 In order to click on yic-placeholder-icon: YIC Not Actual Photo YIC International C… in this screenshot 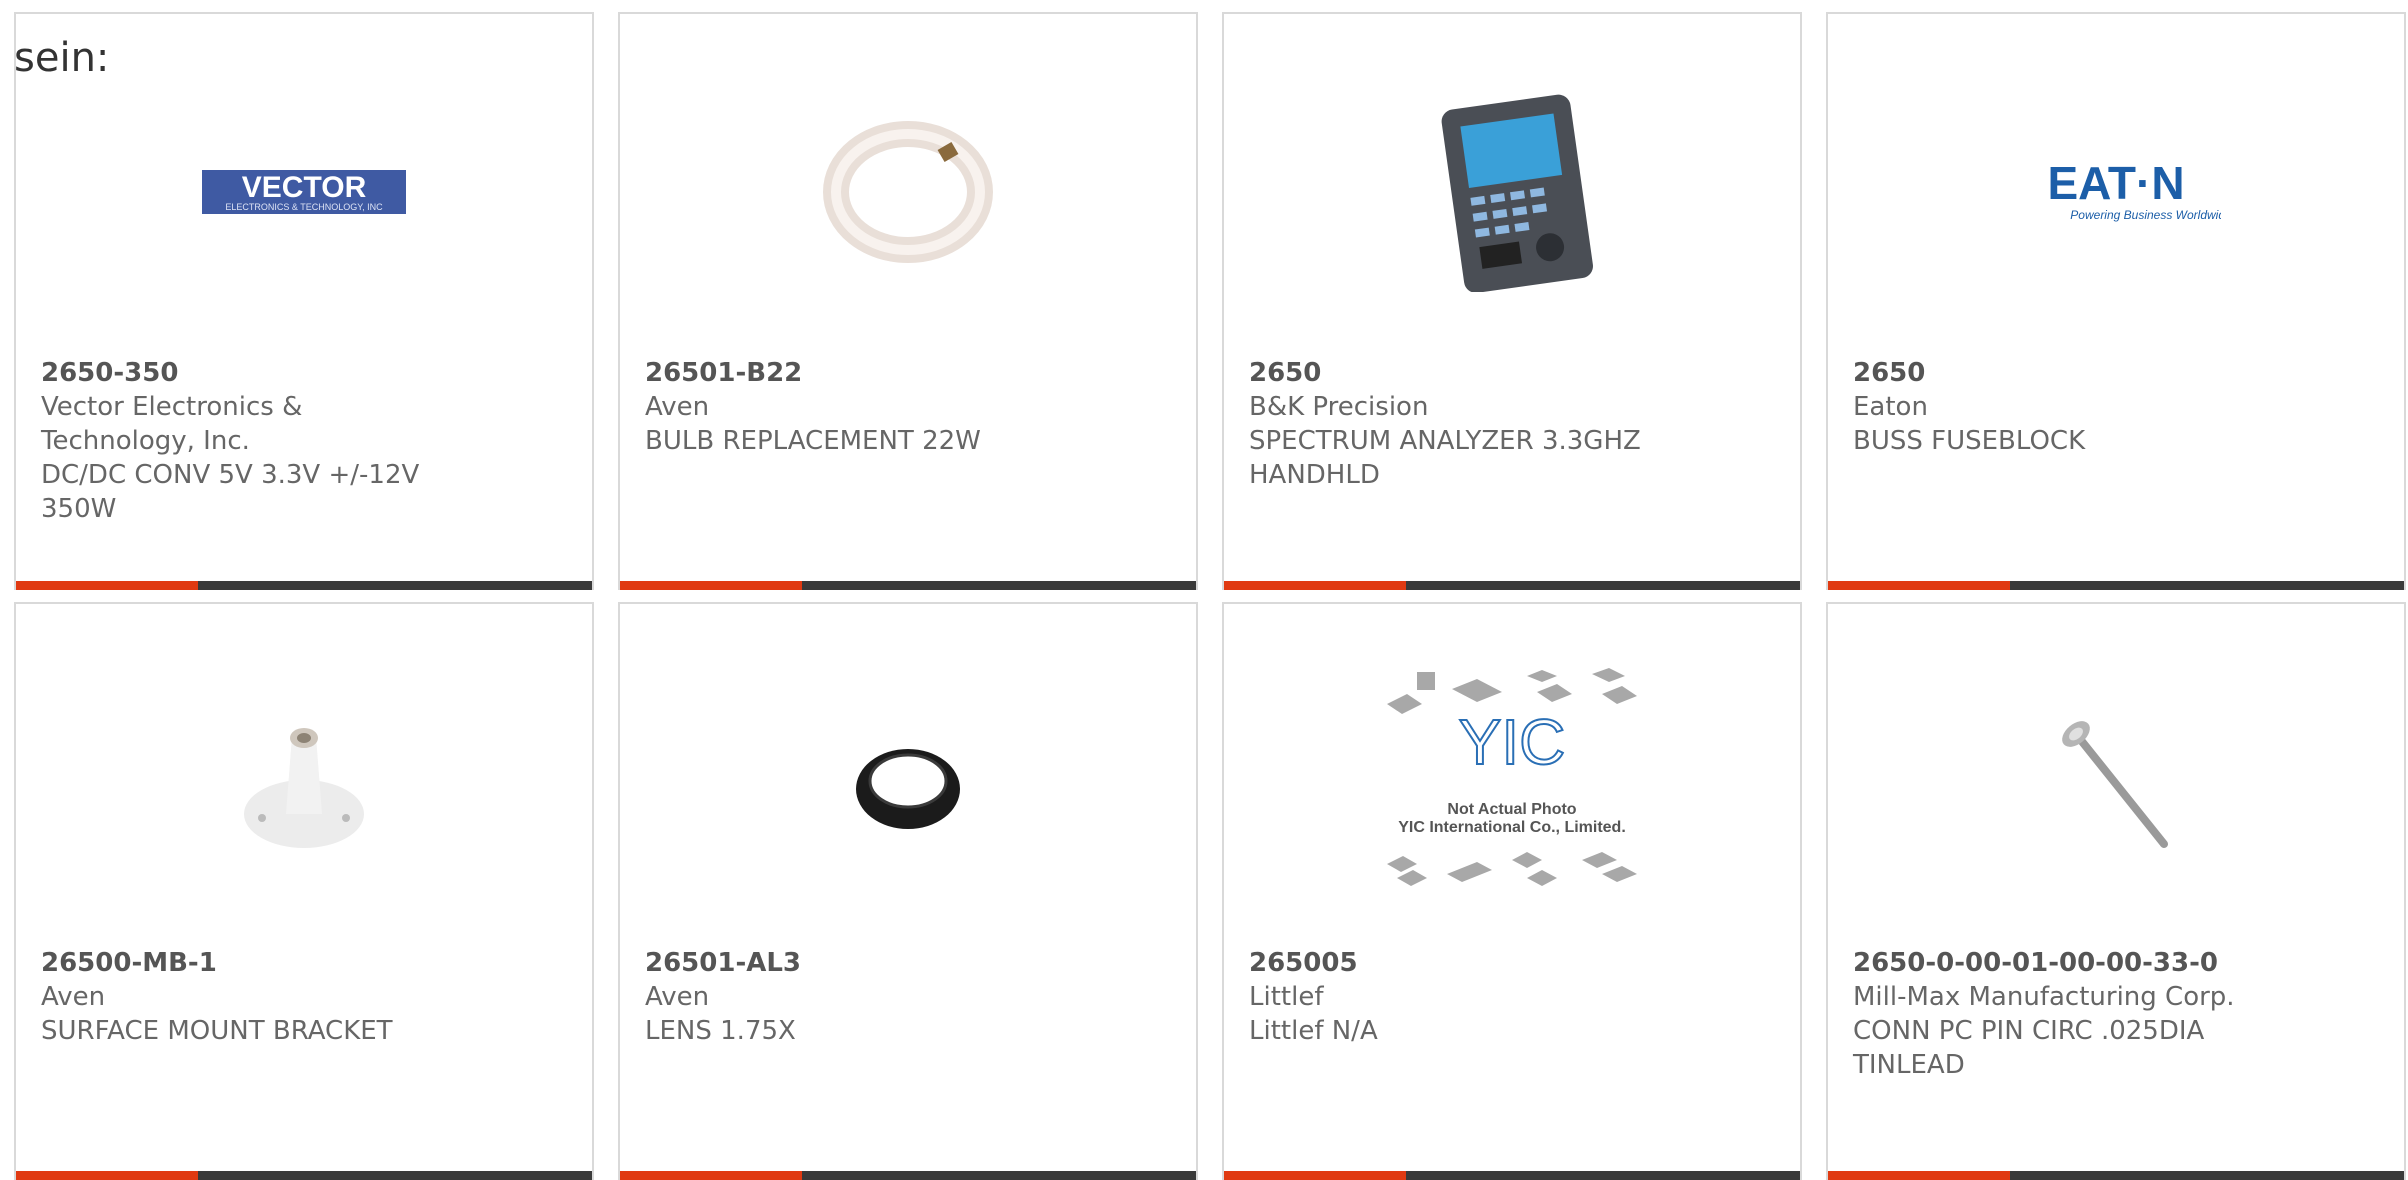, I will do `click(1512, 784)`.